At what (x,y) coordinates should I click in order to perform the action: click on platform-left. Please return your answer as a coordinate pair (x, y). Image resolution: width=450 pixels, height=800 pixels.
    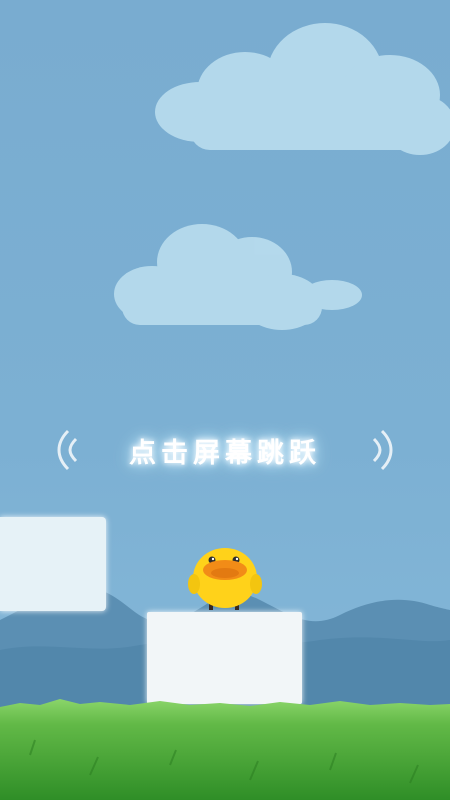
    Looking at the image, I should click on (53, 564).